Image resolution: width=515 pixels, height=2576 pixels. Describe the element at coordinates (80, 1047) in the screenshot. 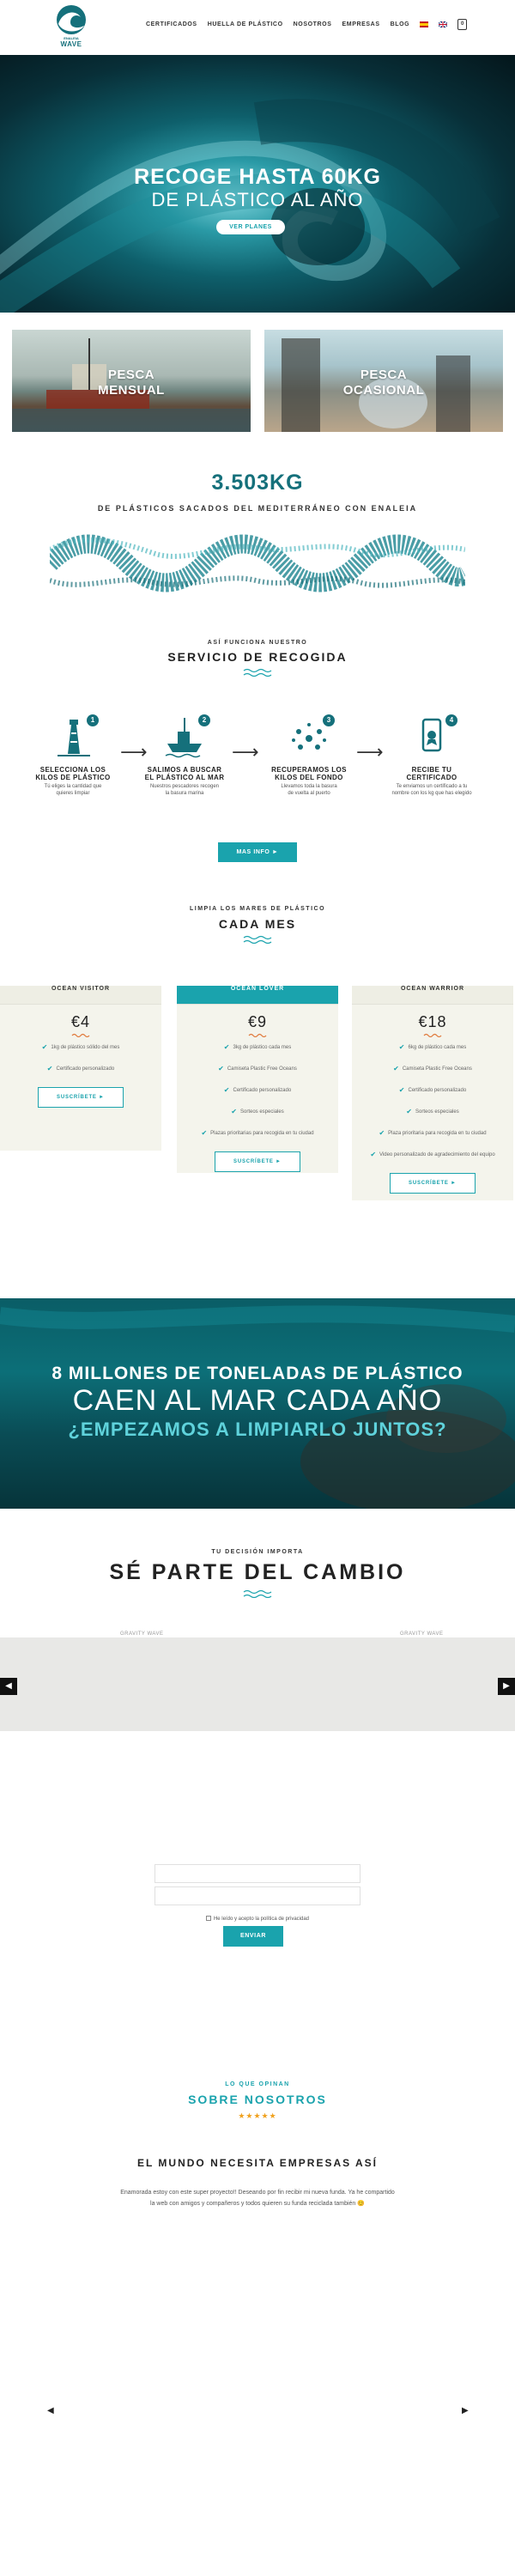

I see `plan-feature: ✔ 1kg de plástico sólido del mes` at that location.